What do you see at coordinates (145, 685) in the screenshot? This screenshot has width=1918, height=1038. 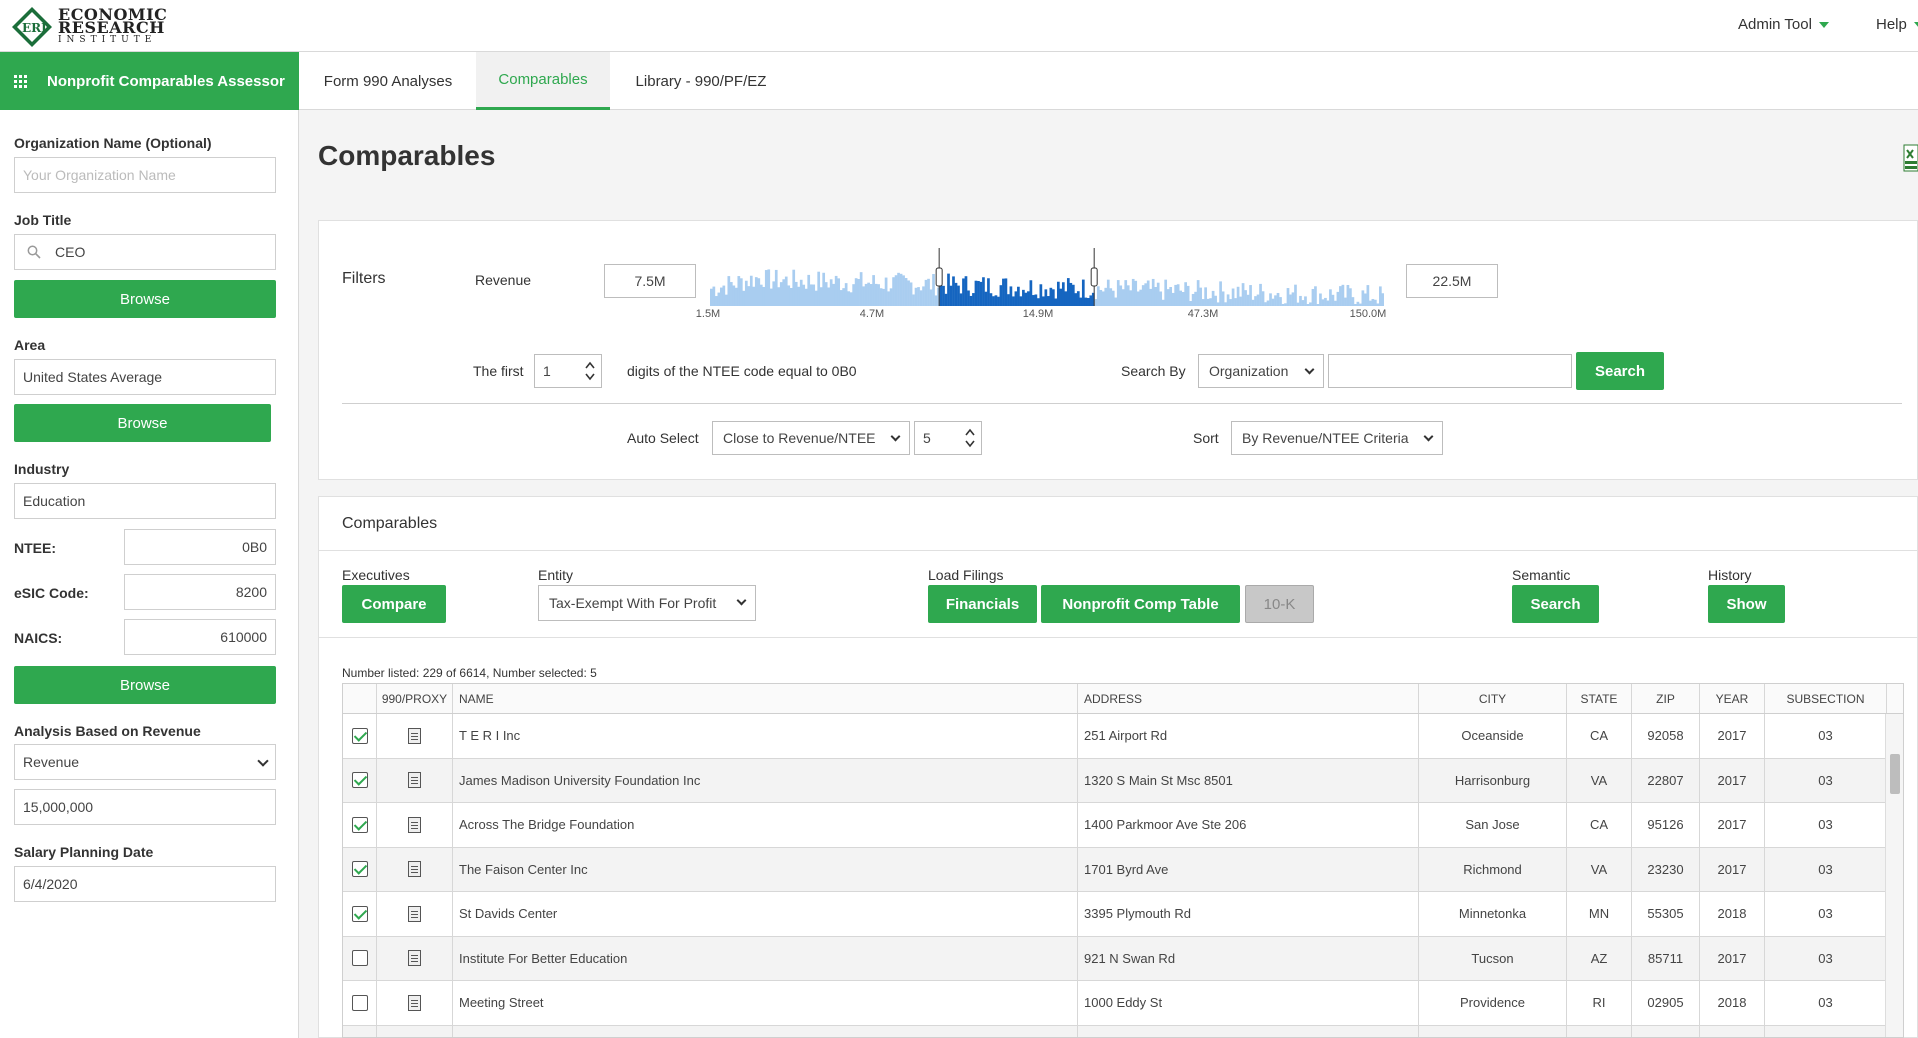 I see `browse-industry-button: Browse` at bounding box center [145, 685].